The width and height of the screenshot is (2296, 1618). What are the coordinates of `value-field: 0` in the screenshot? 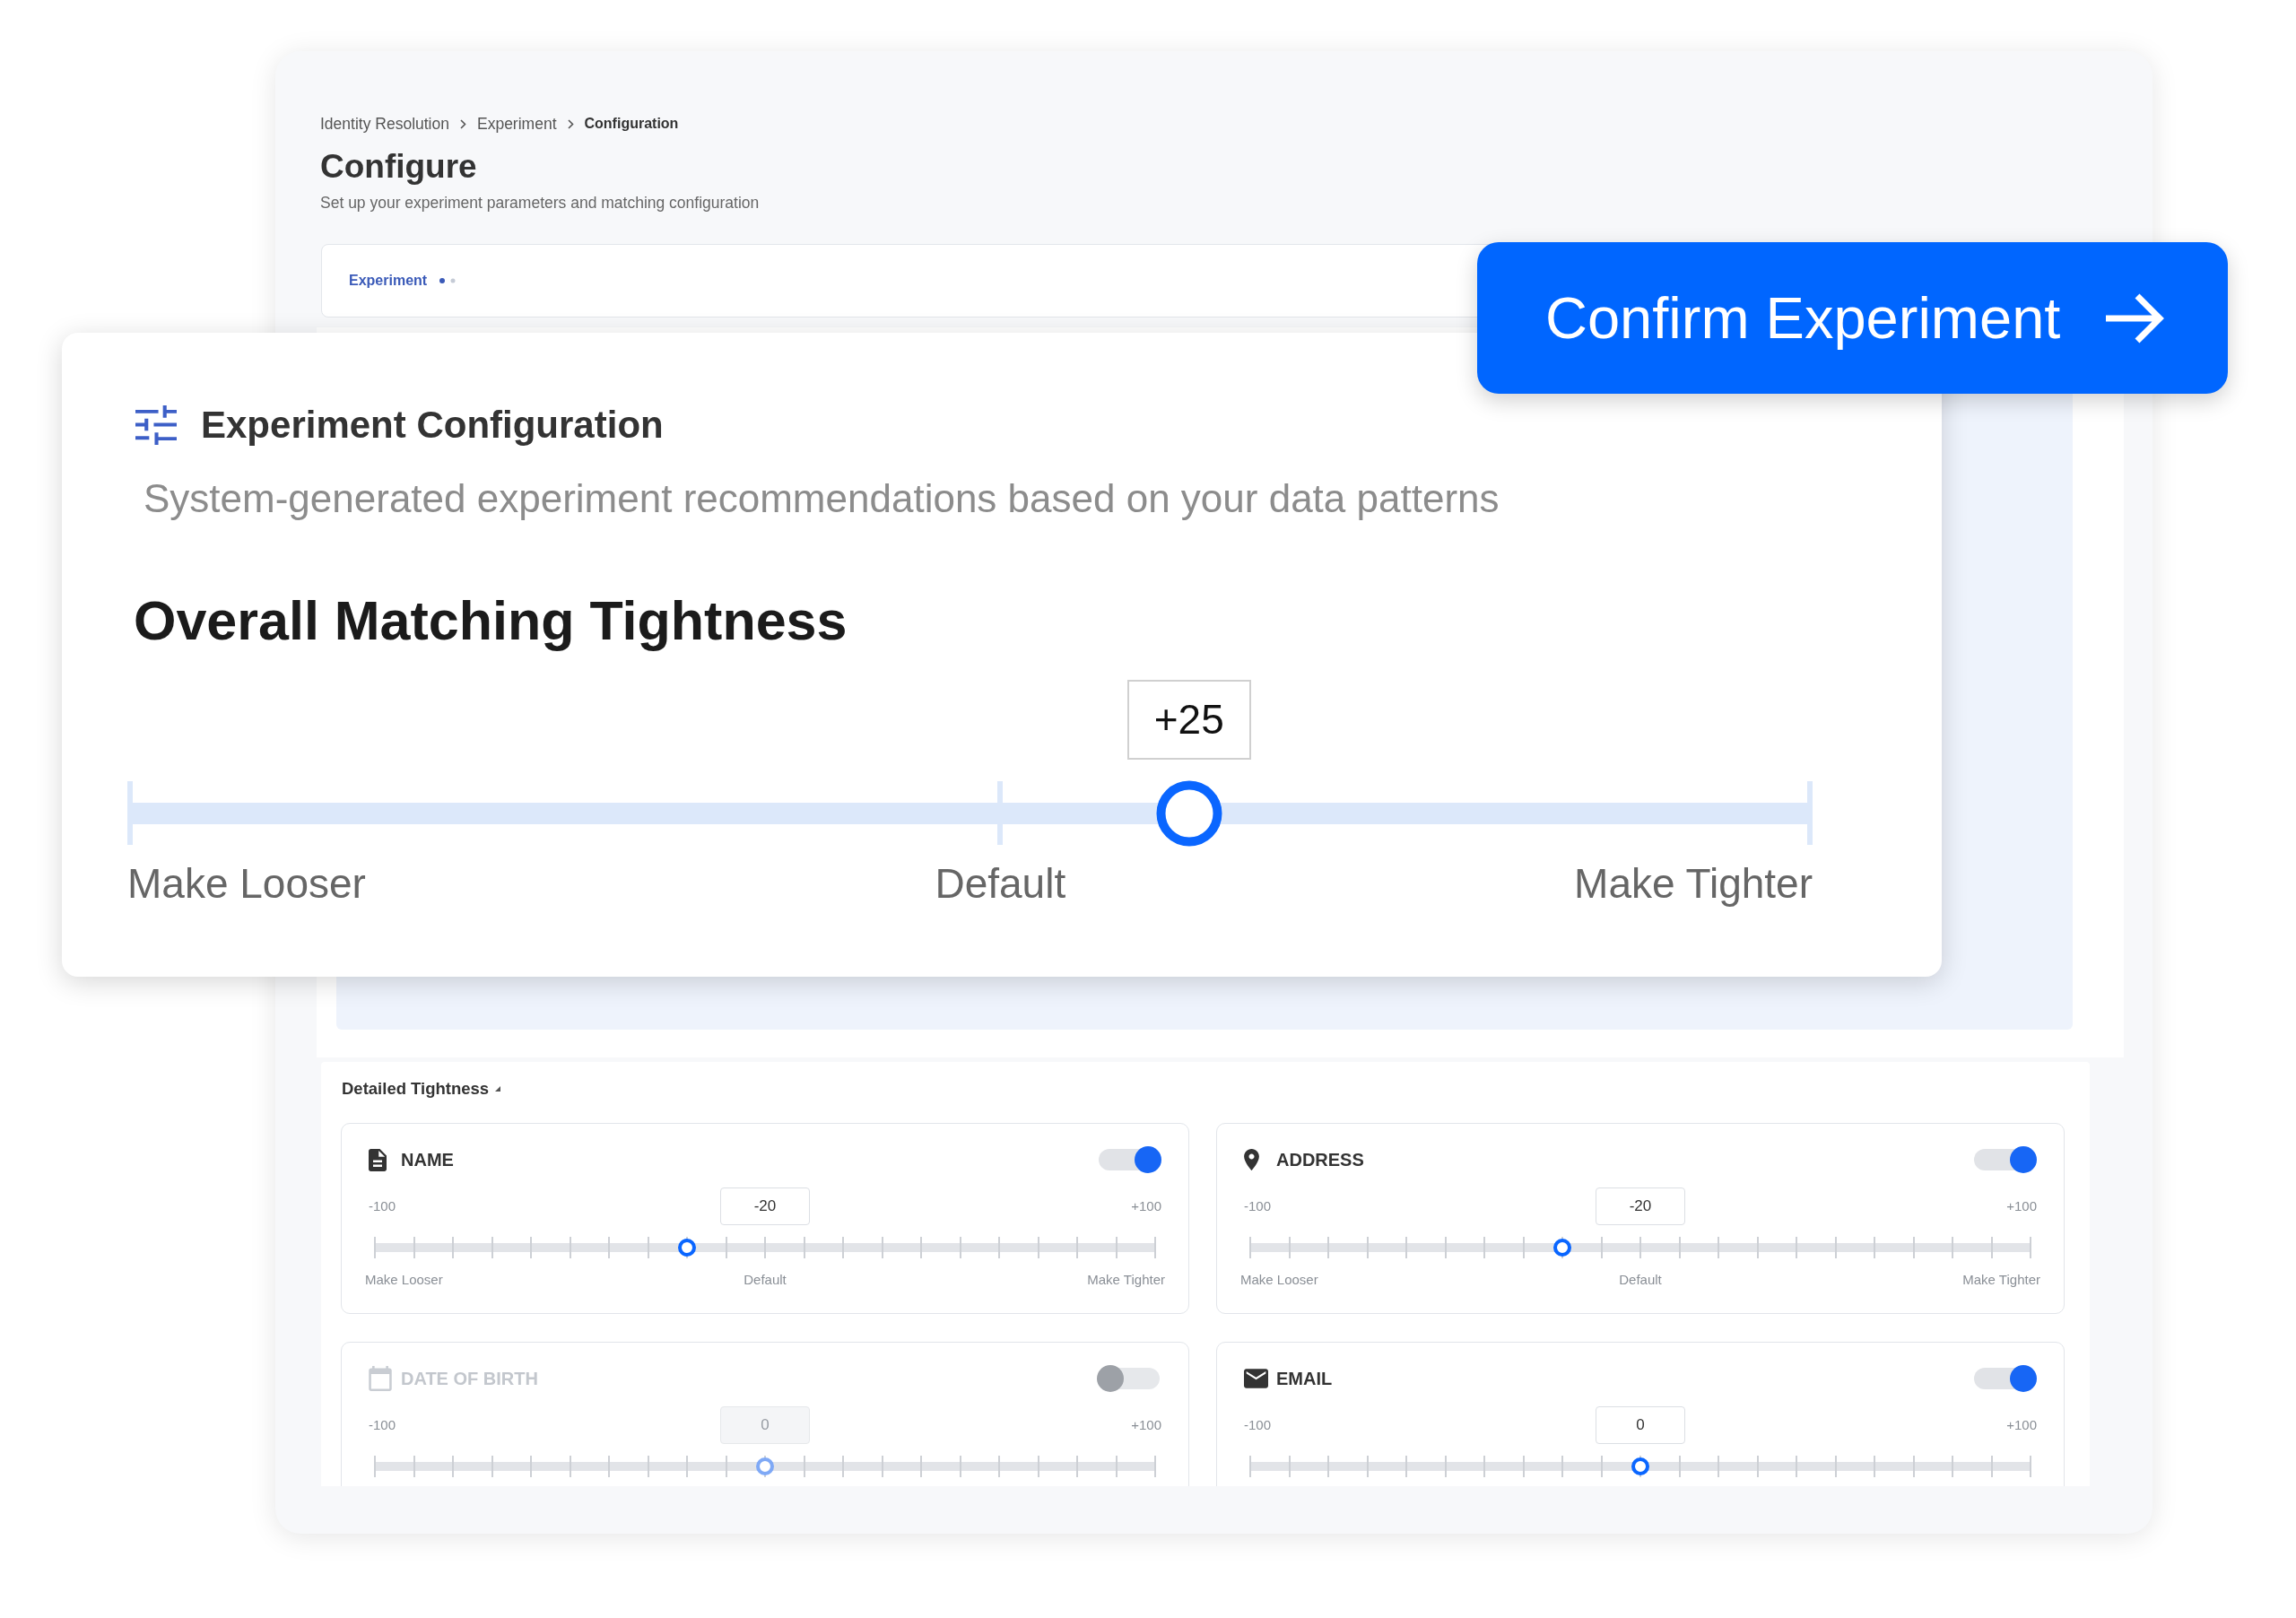 It's located at (1640, 1425).